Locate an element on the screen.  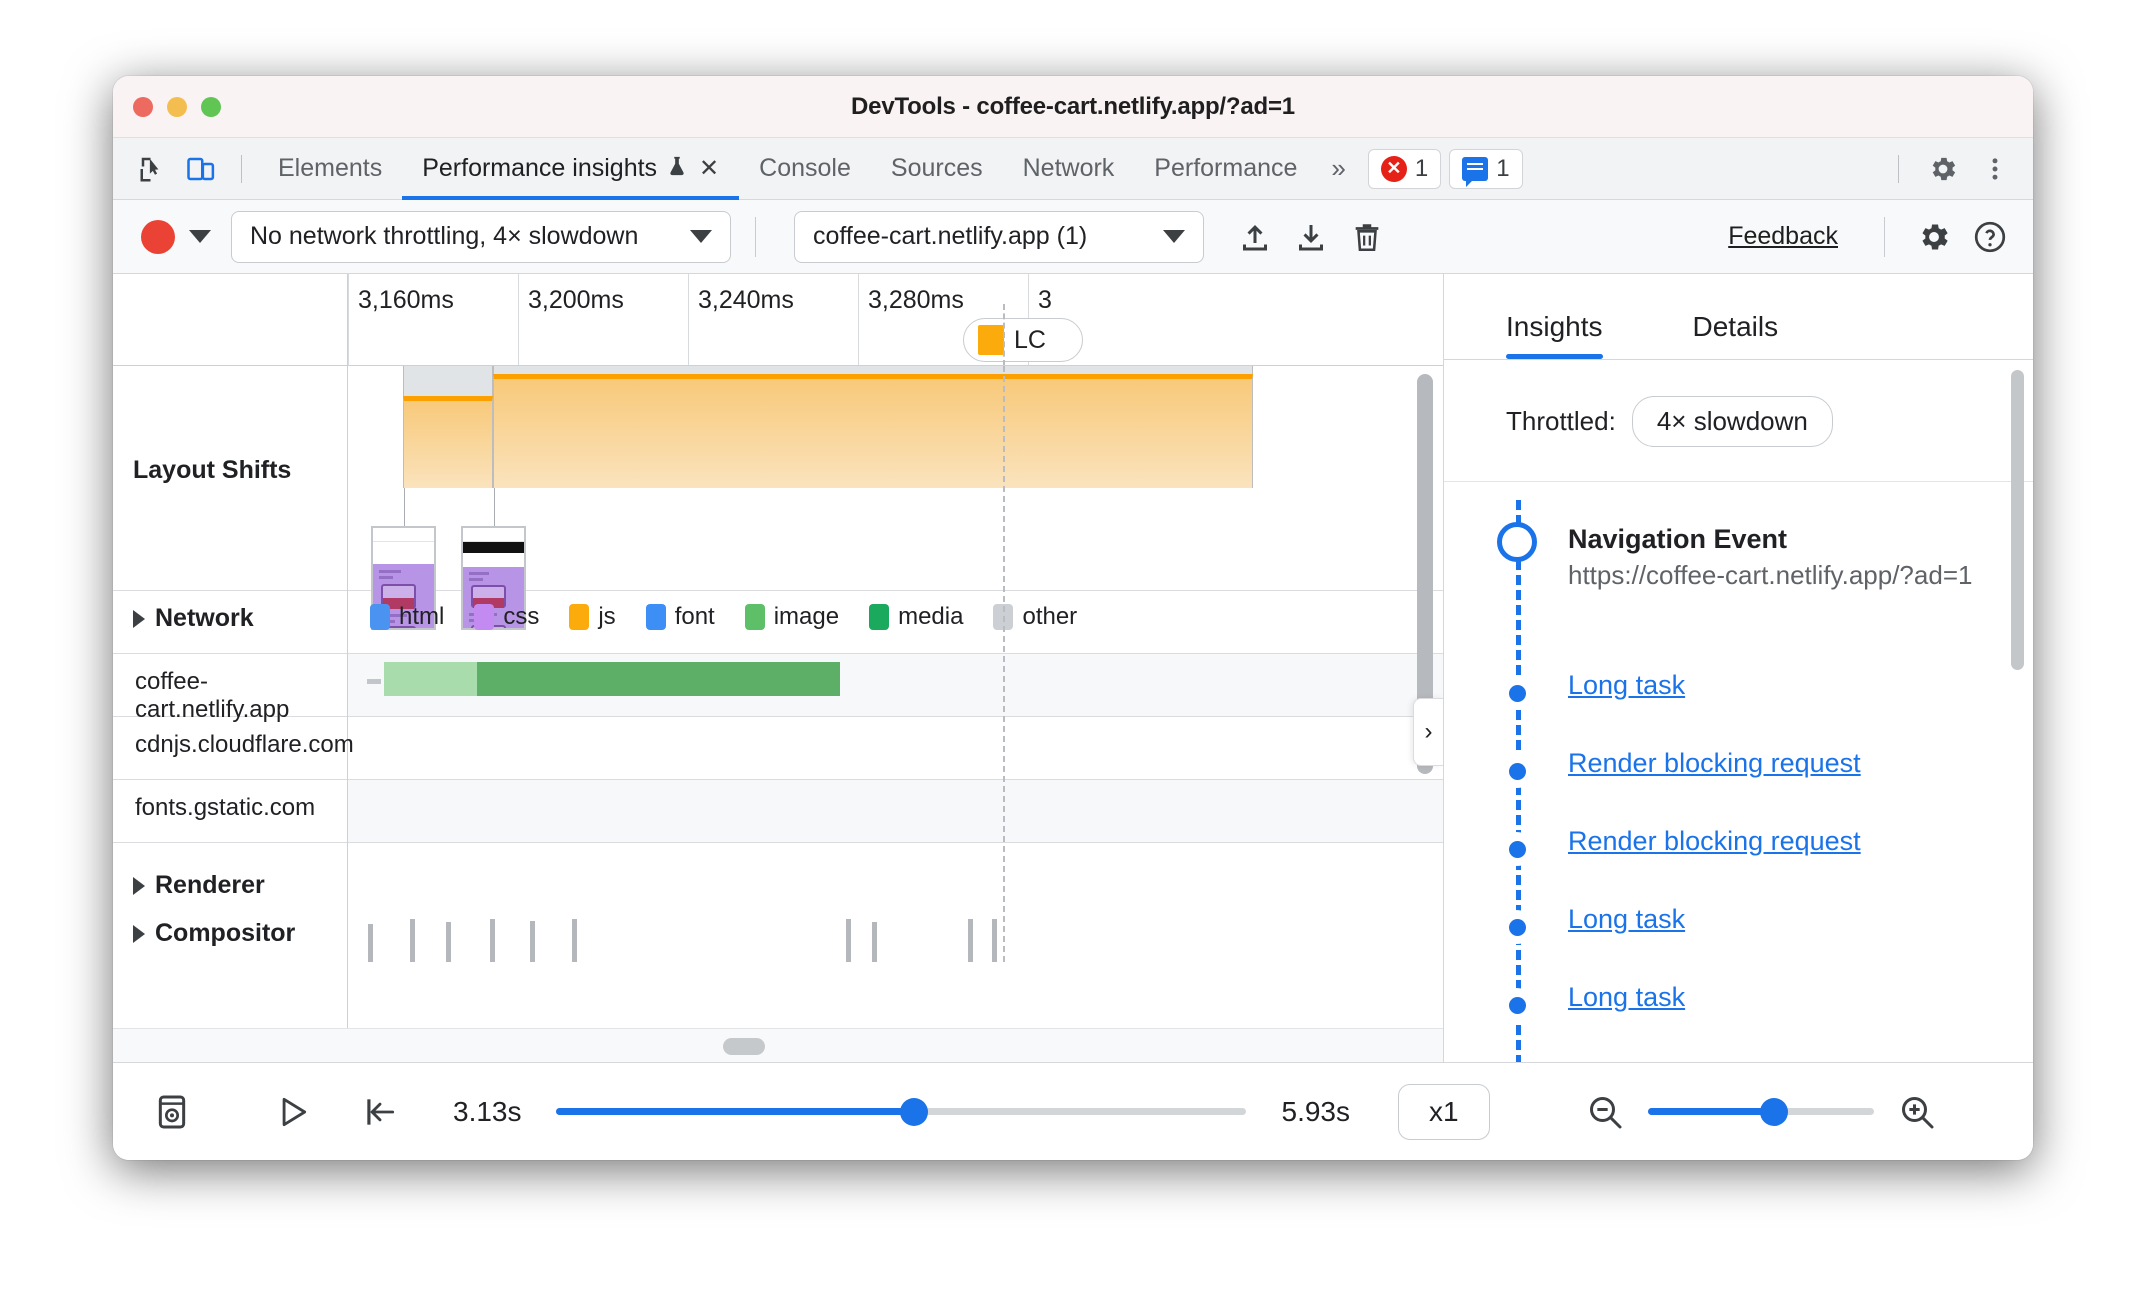
insight-long-task-2: Long task is located at coordinates (1738, 943).